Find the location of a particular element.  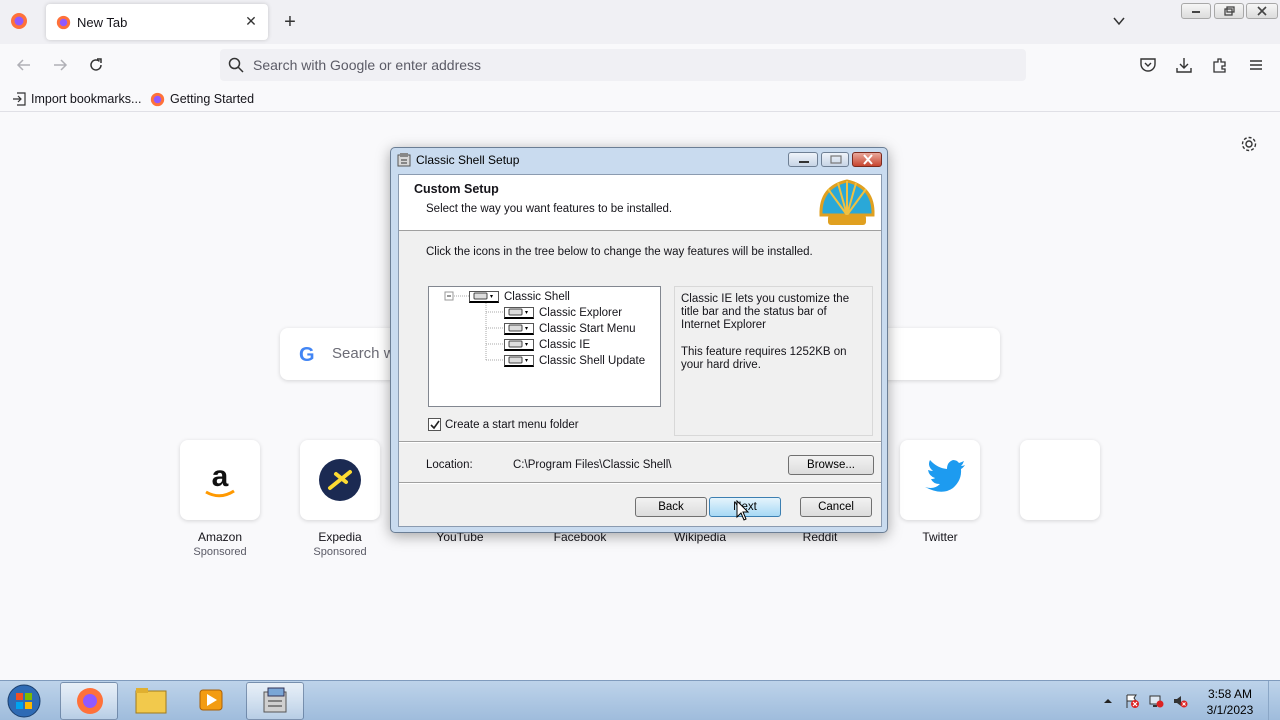

close-tab-icon: ✕ is located at coordinates (251, 21).